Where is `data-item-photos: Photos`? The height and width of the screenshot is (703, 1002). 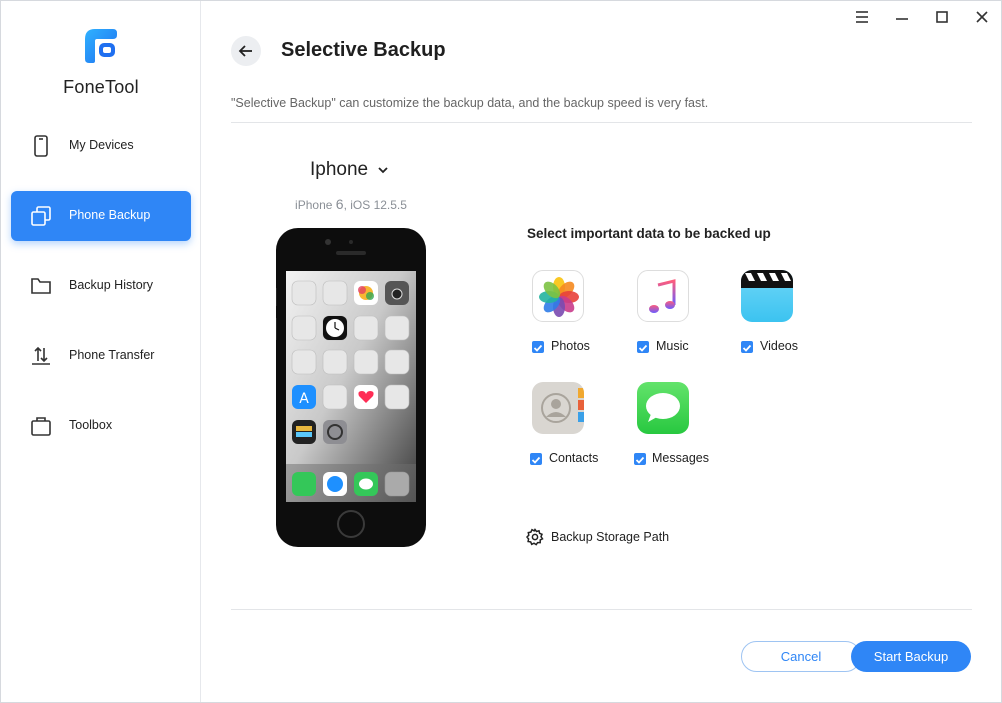
data-item-photos: Photos is located at coordinates (572, 320).